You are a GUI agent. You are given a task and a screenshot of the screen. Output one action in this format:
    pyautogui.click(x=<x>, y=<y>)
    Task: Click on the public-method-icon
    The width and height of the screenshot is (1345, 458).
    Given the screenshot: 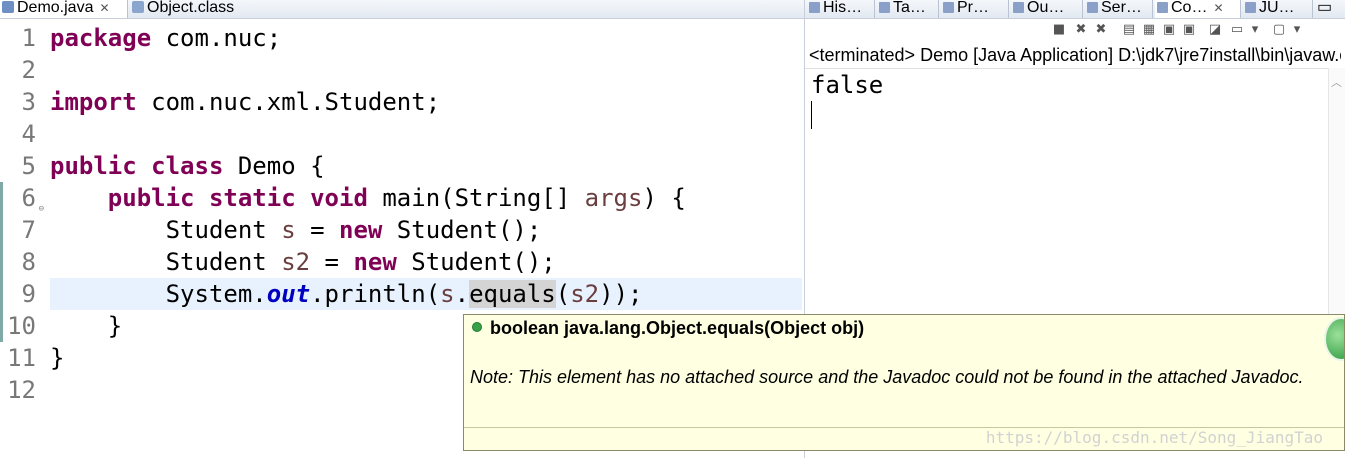 What is the action you would take?
    pyautogui.click(x=477, y=327)
    